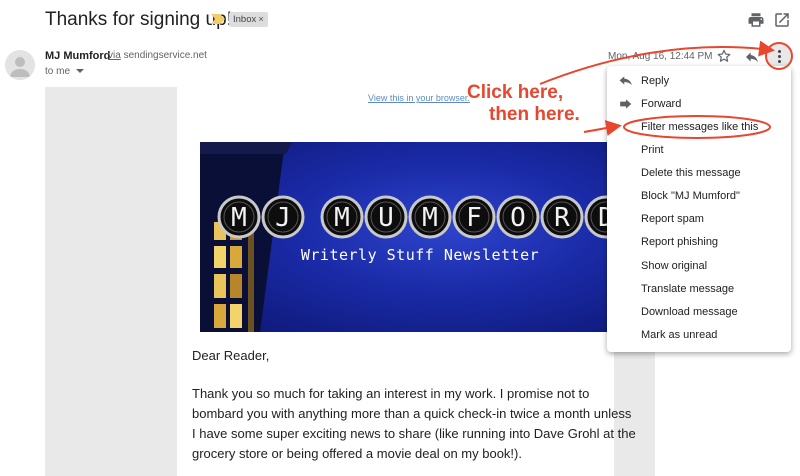 Image resolution: width=800 pixels, height=476 pixels. Describe the element at coordinates (165, 55) in the screenshot. I see `via-domain: sendingservice.net` at that location.